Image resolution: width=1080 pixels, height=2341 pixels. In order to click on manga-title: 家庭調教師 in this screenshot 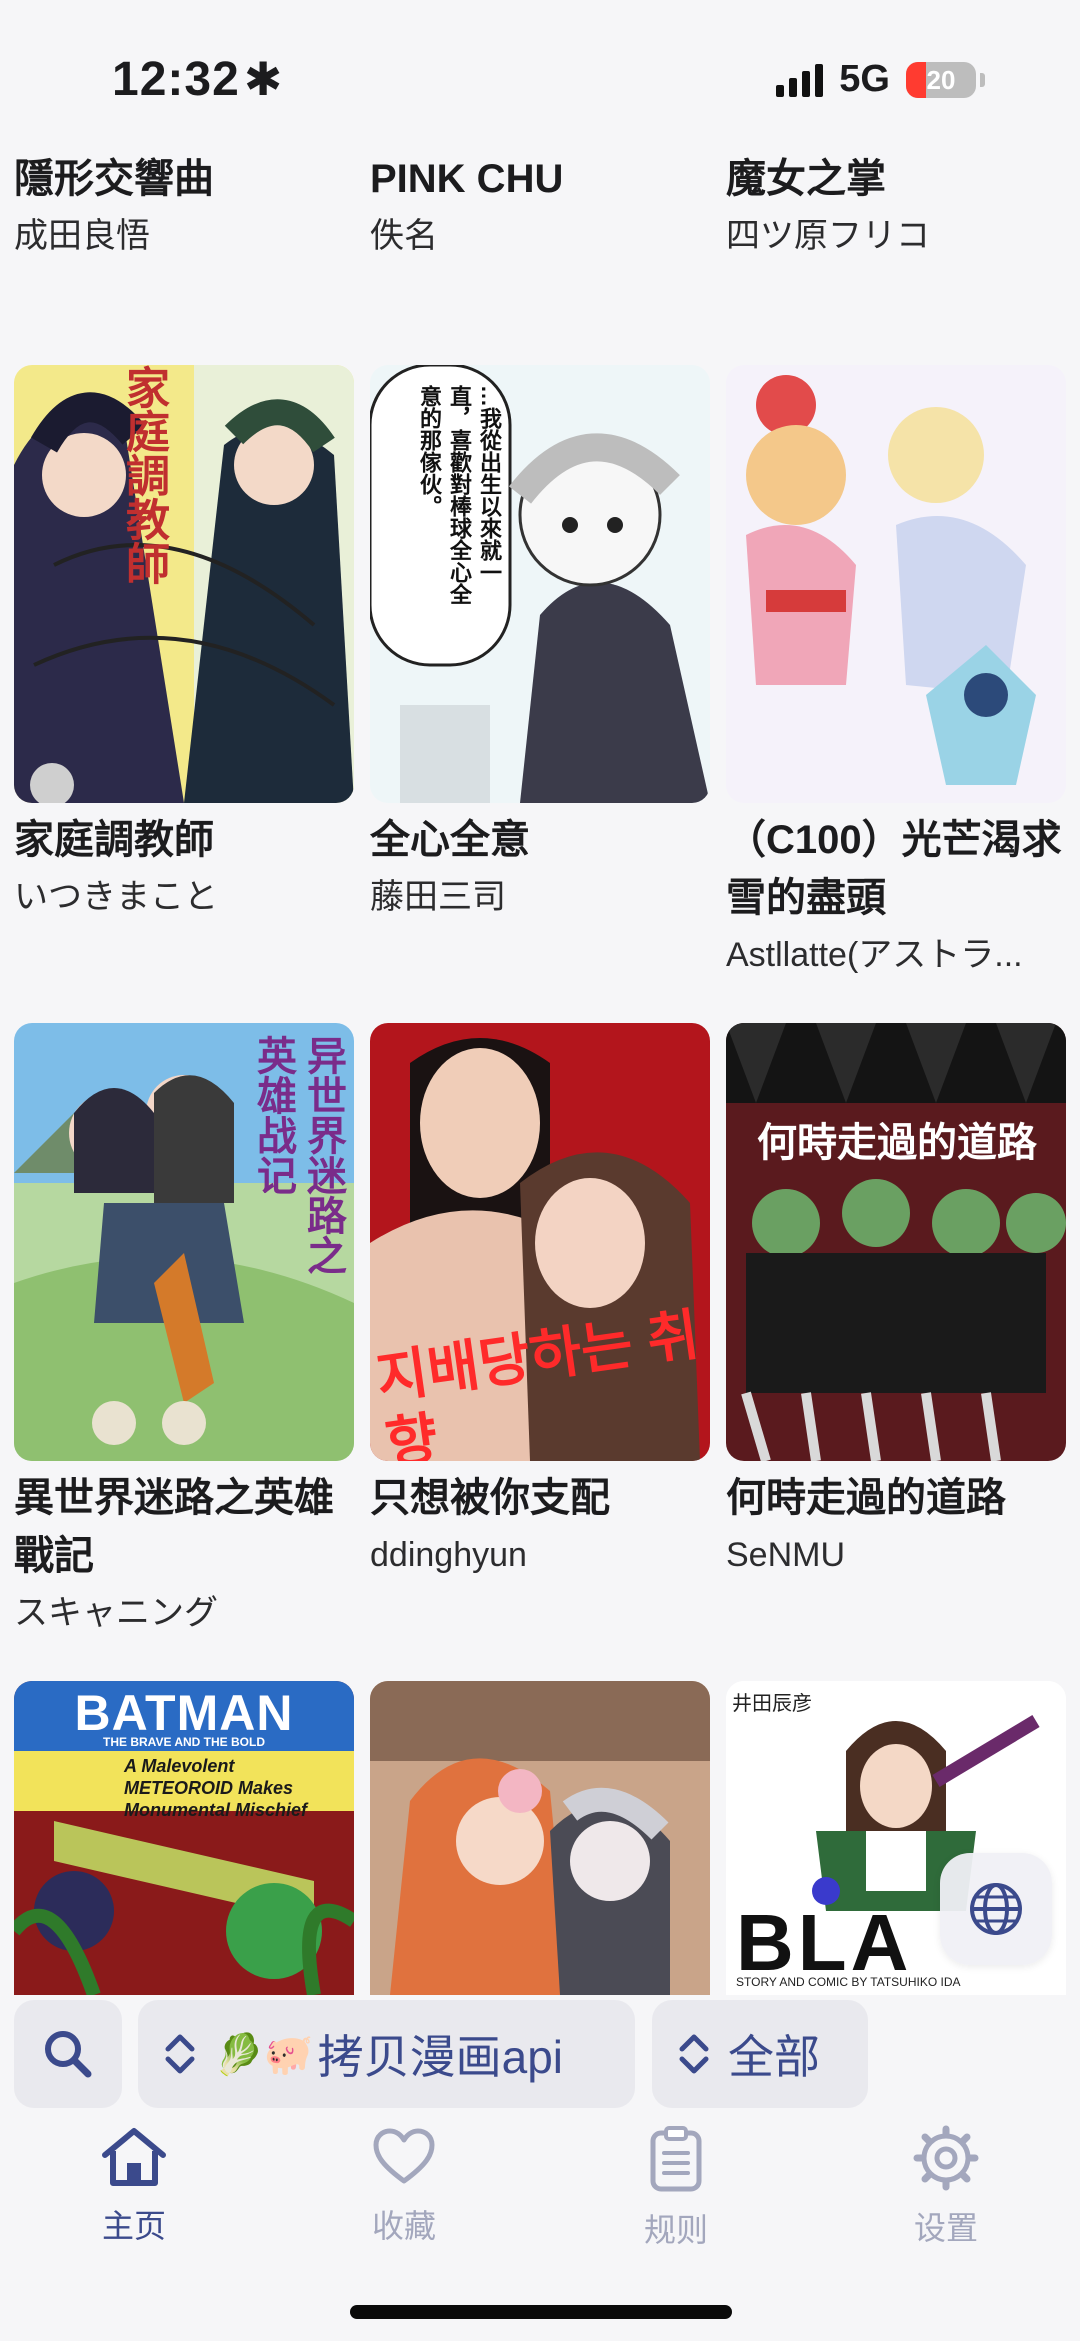, I will do `click(114, 840)`.